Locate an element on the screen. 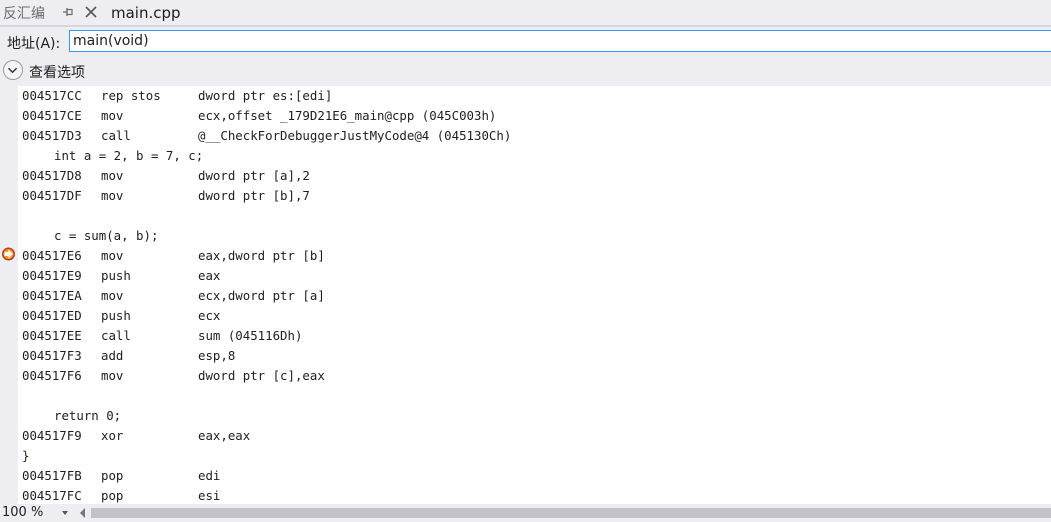 The width and height of the screenshot is (1051, 522). view-options-row: 查看选项 is located at coordinates (525, 71).